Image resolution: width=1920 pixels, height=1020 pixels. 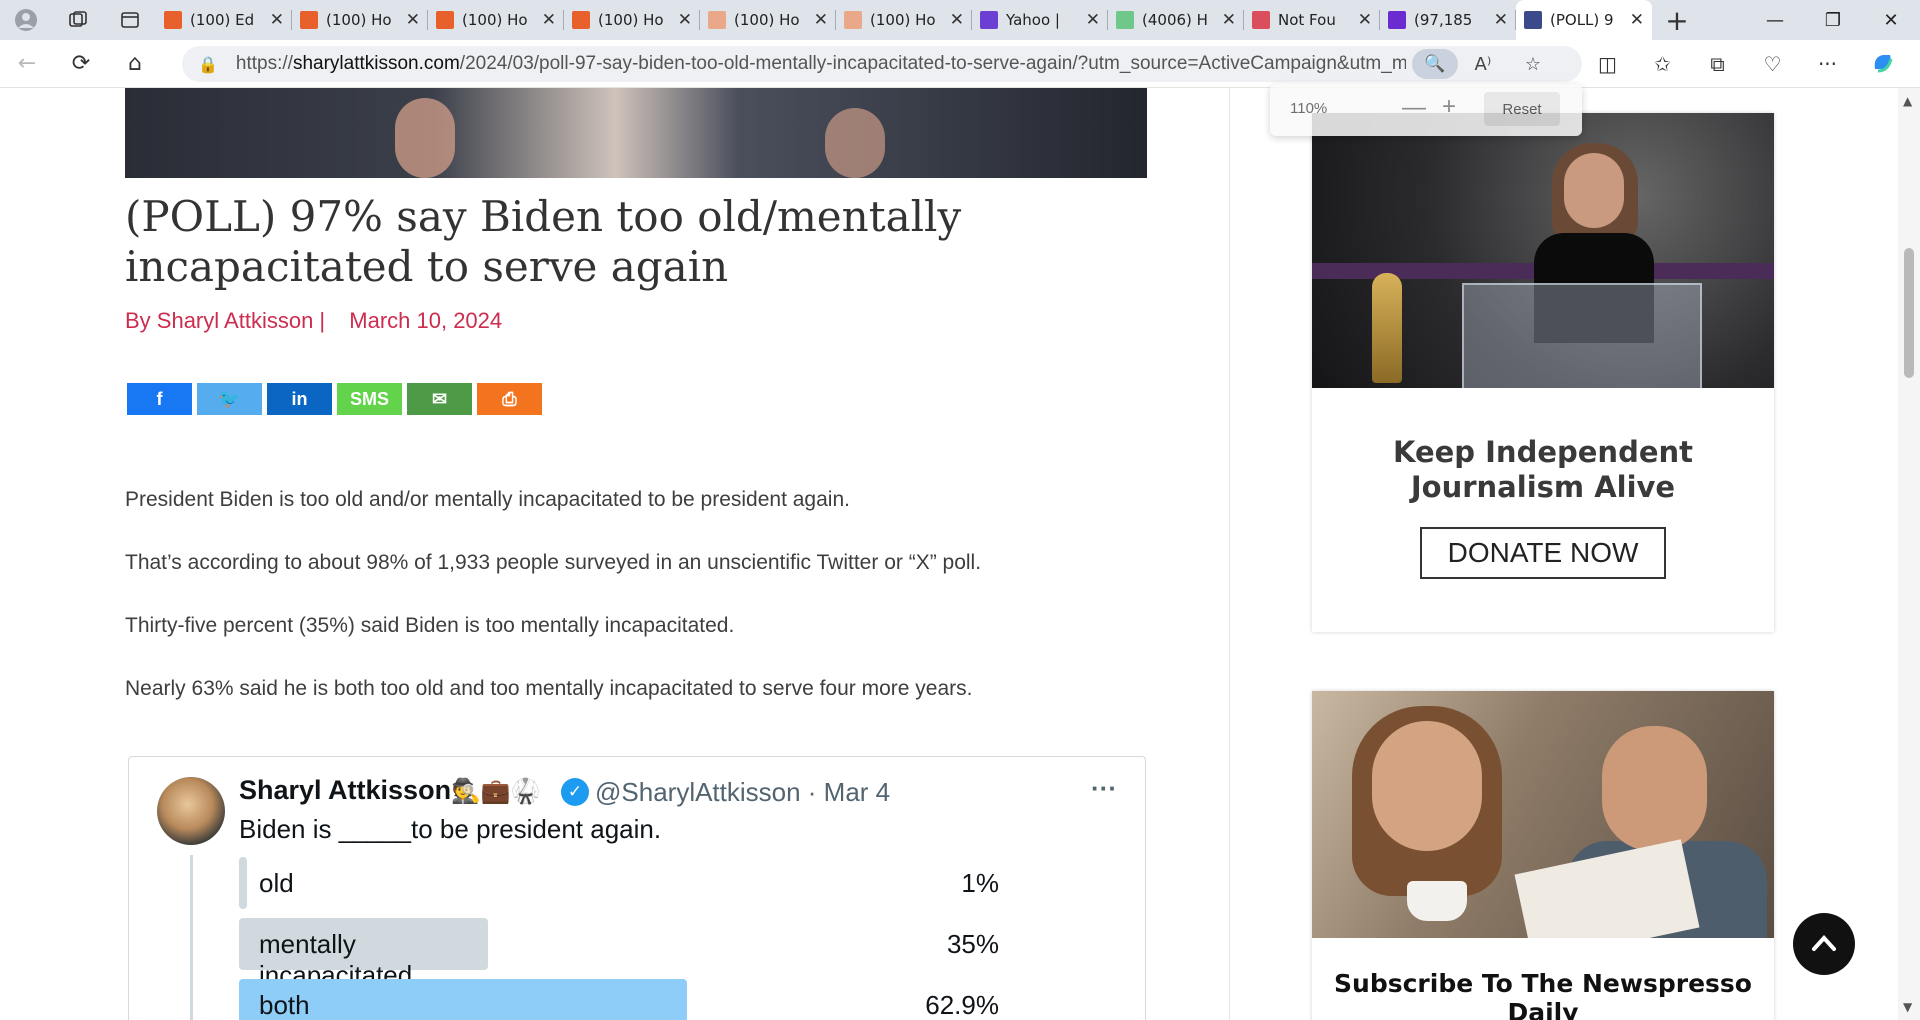 What do you see at coordinates (1824, 944) in the screenshot?
I see `scroll-to-top-button` at bounding box center [1824, 944].